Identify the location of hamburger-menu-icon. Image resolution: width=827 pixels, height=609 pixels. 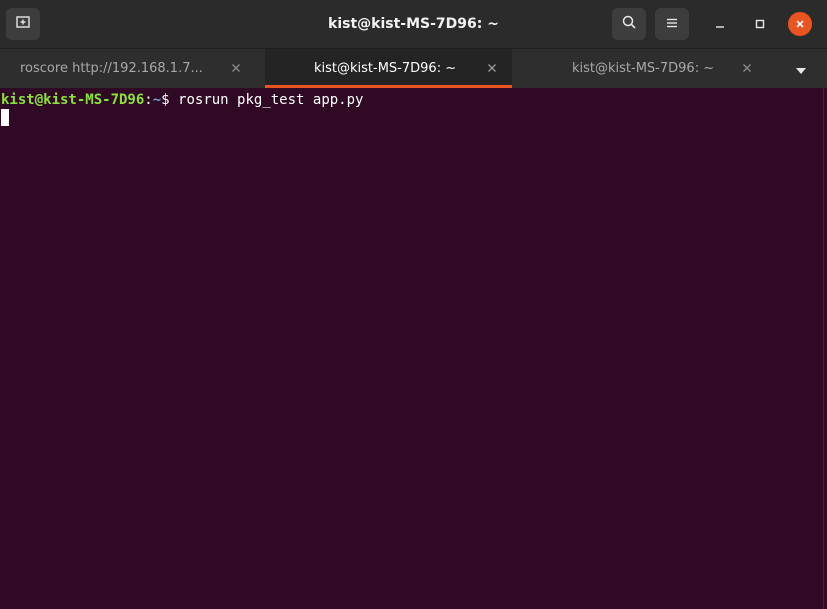
(672, 24).